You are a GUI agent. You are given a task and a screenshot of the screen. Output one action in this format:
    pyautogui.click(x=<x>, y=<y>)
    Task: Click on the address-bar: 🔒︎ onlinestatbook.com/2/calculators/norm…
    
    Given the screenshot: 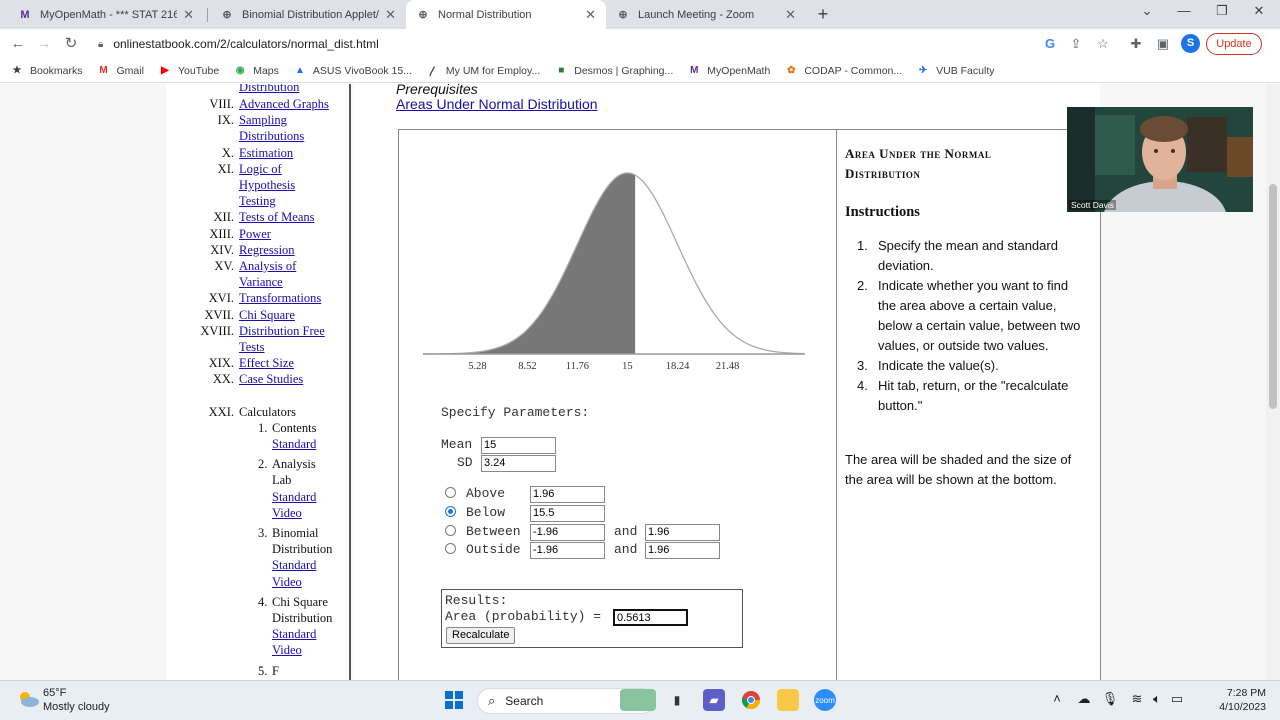 What is the action you would take?
    pyautogui.click(x=605, y=44)
    